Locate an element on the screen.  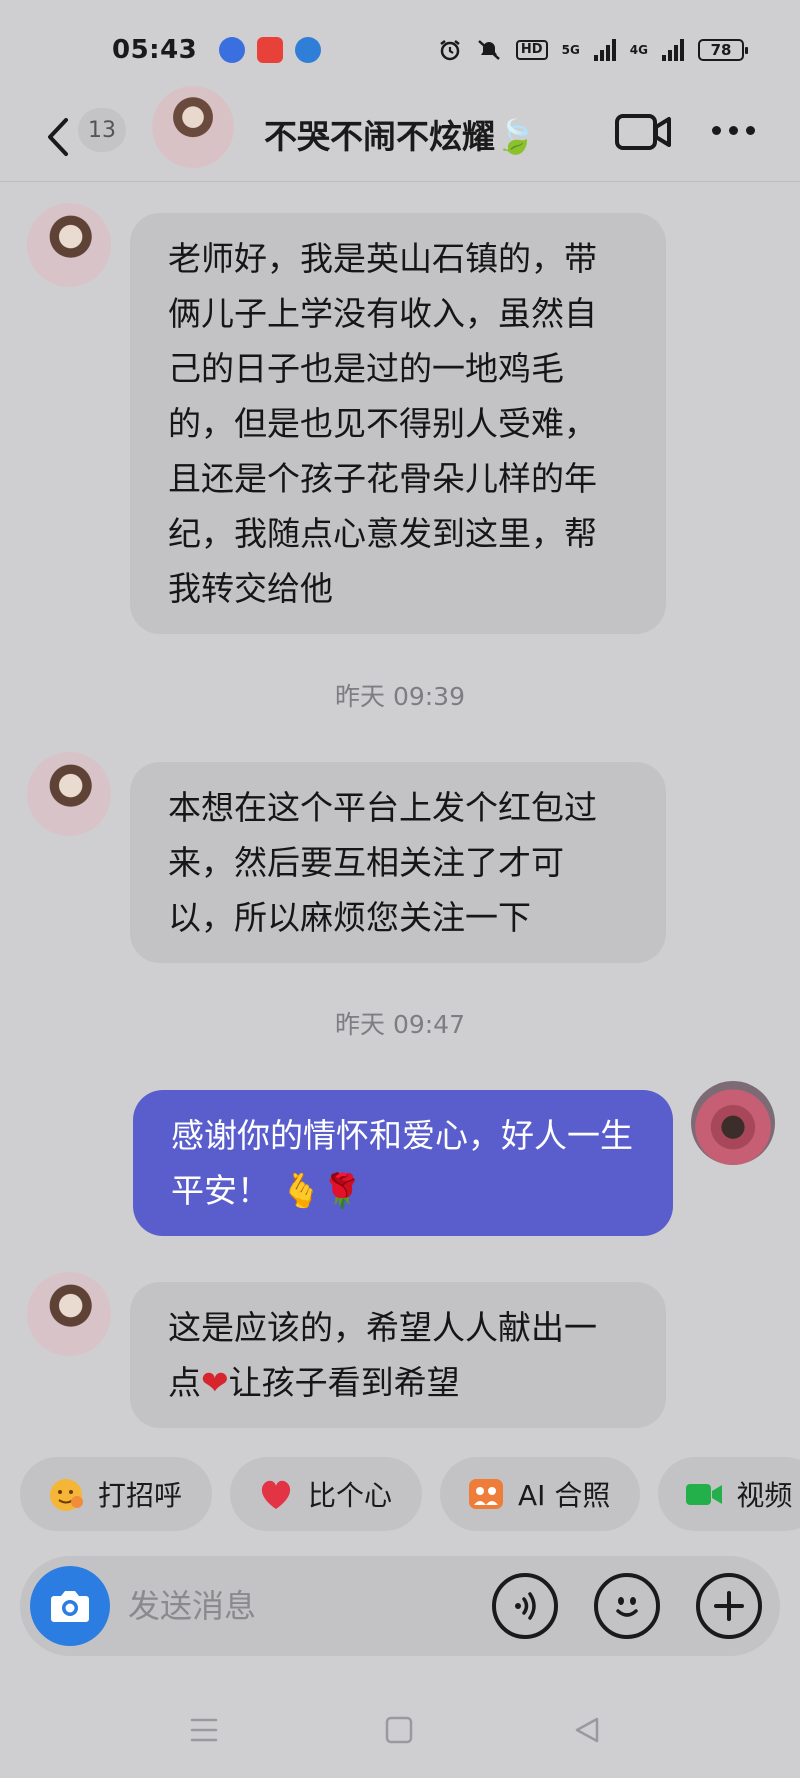
plus-icon is located at coordinates (729, 1606).